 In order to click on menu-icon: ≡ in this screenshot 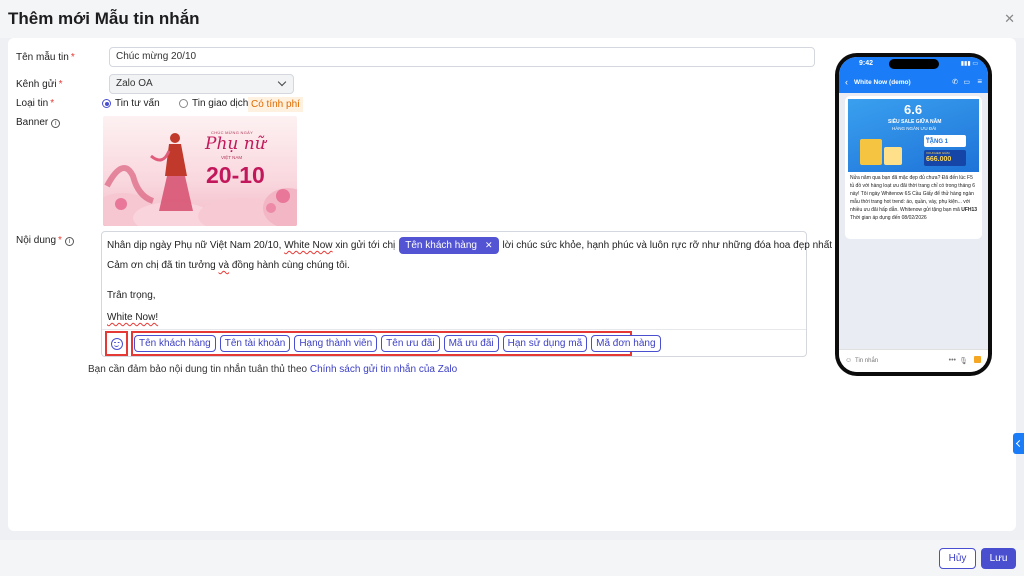, I will do `click(979, 81)`.